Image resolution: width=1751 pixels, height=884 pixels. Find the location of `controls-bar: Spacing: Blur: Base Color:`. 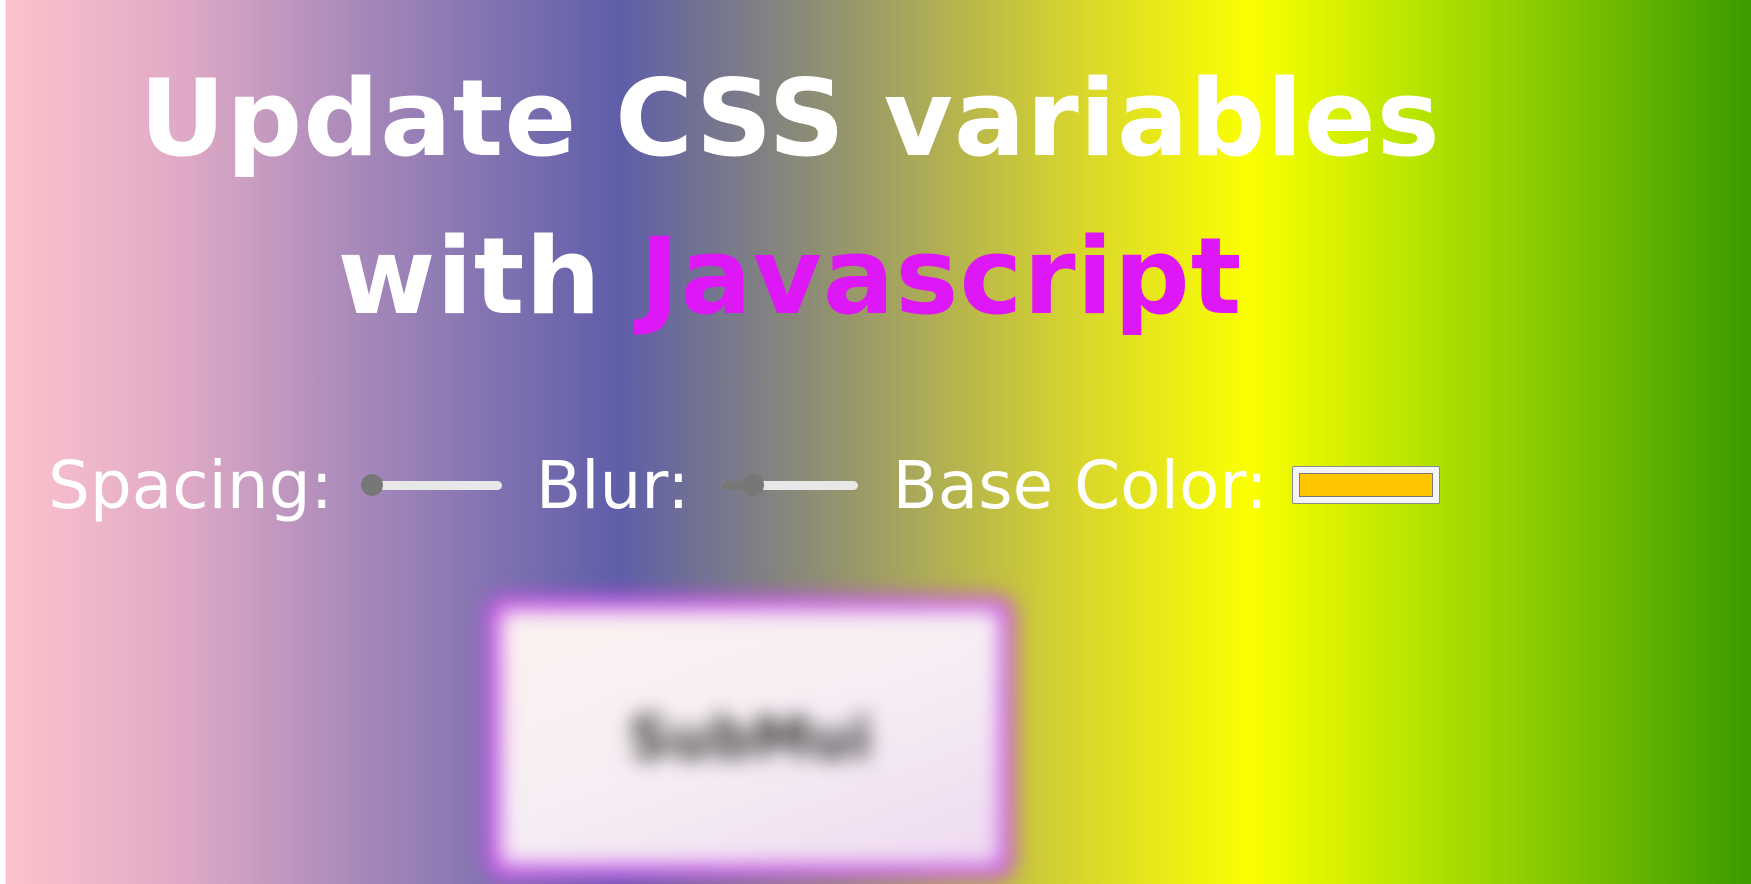

controls-bar: Spacing: Blur: Base Color: is located at coordinates (744, 485).